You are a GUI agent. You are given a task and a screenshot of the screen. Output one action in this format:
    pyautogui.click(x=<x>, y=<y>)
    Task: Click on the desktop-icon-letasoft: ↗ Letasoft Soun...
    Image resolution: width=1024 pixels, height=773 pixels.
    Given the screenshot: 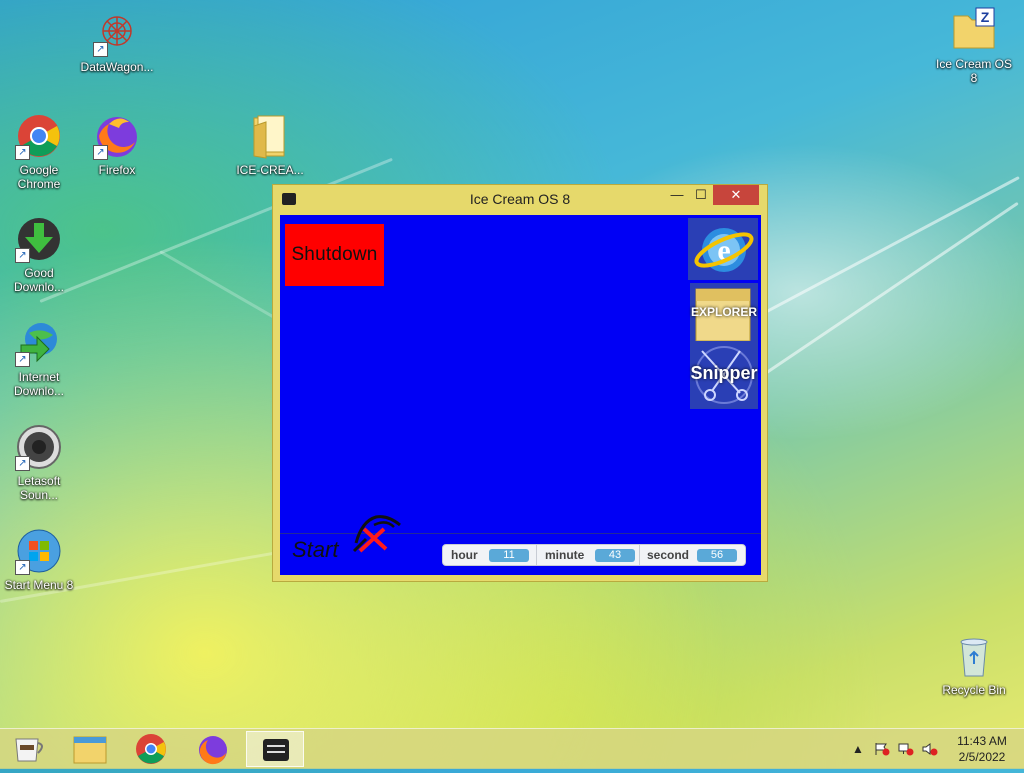 What is the action you would take?
    pyautogui.click(x=39, y=462)
    